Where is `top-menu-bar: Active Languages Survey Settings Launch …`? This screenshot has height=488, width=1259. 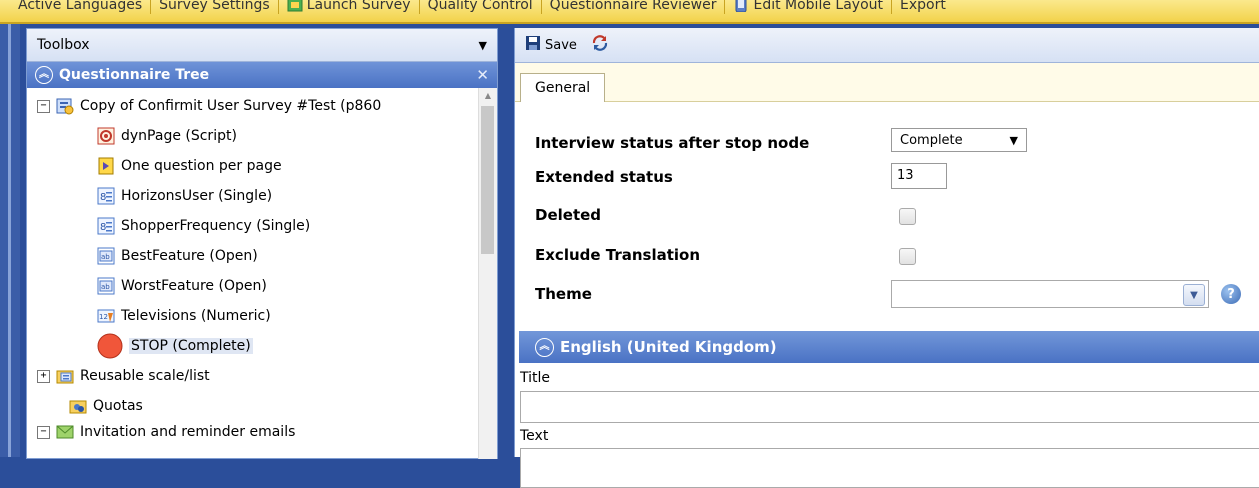 top-menu-bar: Active Languages Survey Settings Launch … is located at coordinates (629, 12).